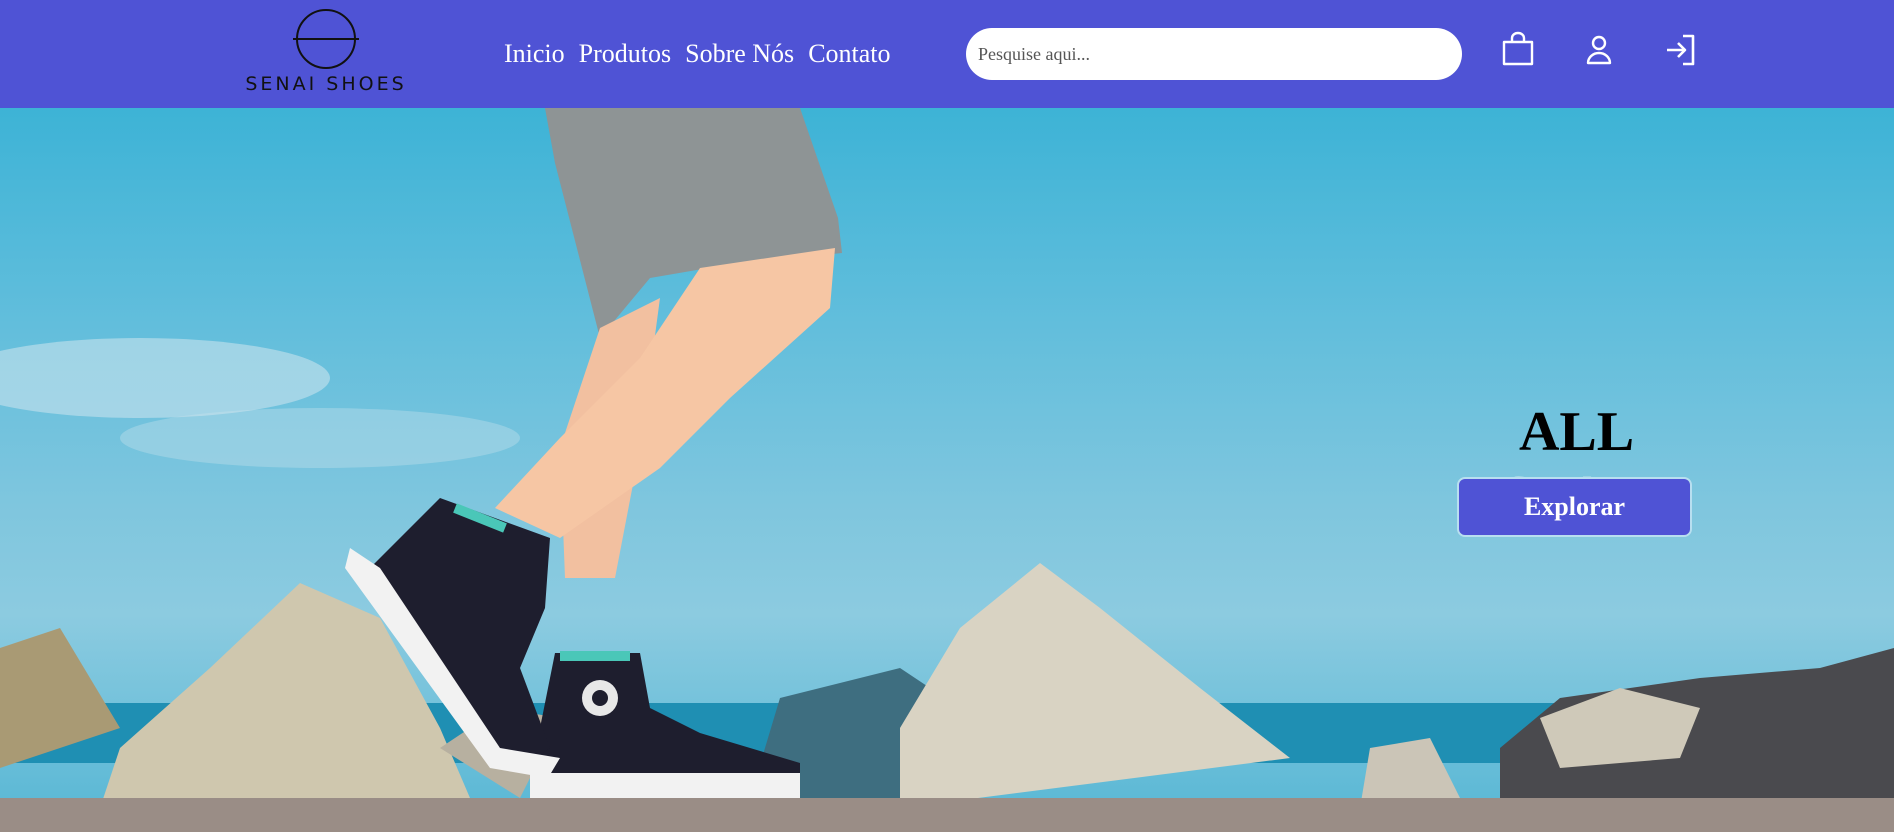 The height and width of the screenshot is (832, 1894). Describe the element at coordinates (326, 84) in the screenshot. I see `logo-text: SENAI SHOES` at that location.